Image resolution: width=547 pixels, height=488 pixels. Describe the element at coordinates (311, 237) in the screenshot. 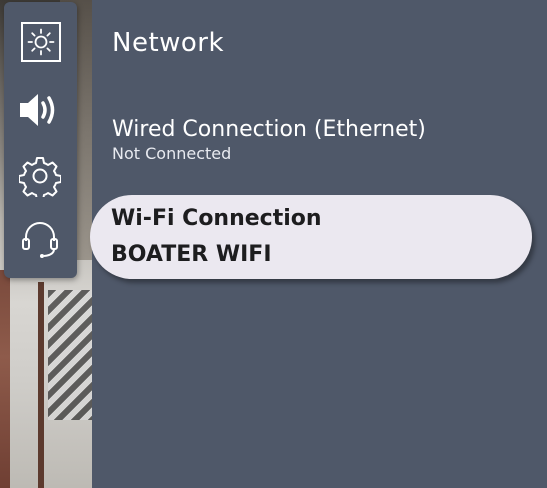

I see `wifi-connection-item: Wi-Fi Connection BOATER WIFI` at that location.